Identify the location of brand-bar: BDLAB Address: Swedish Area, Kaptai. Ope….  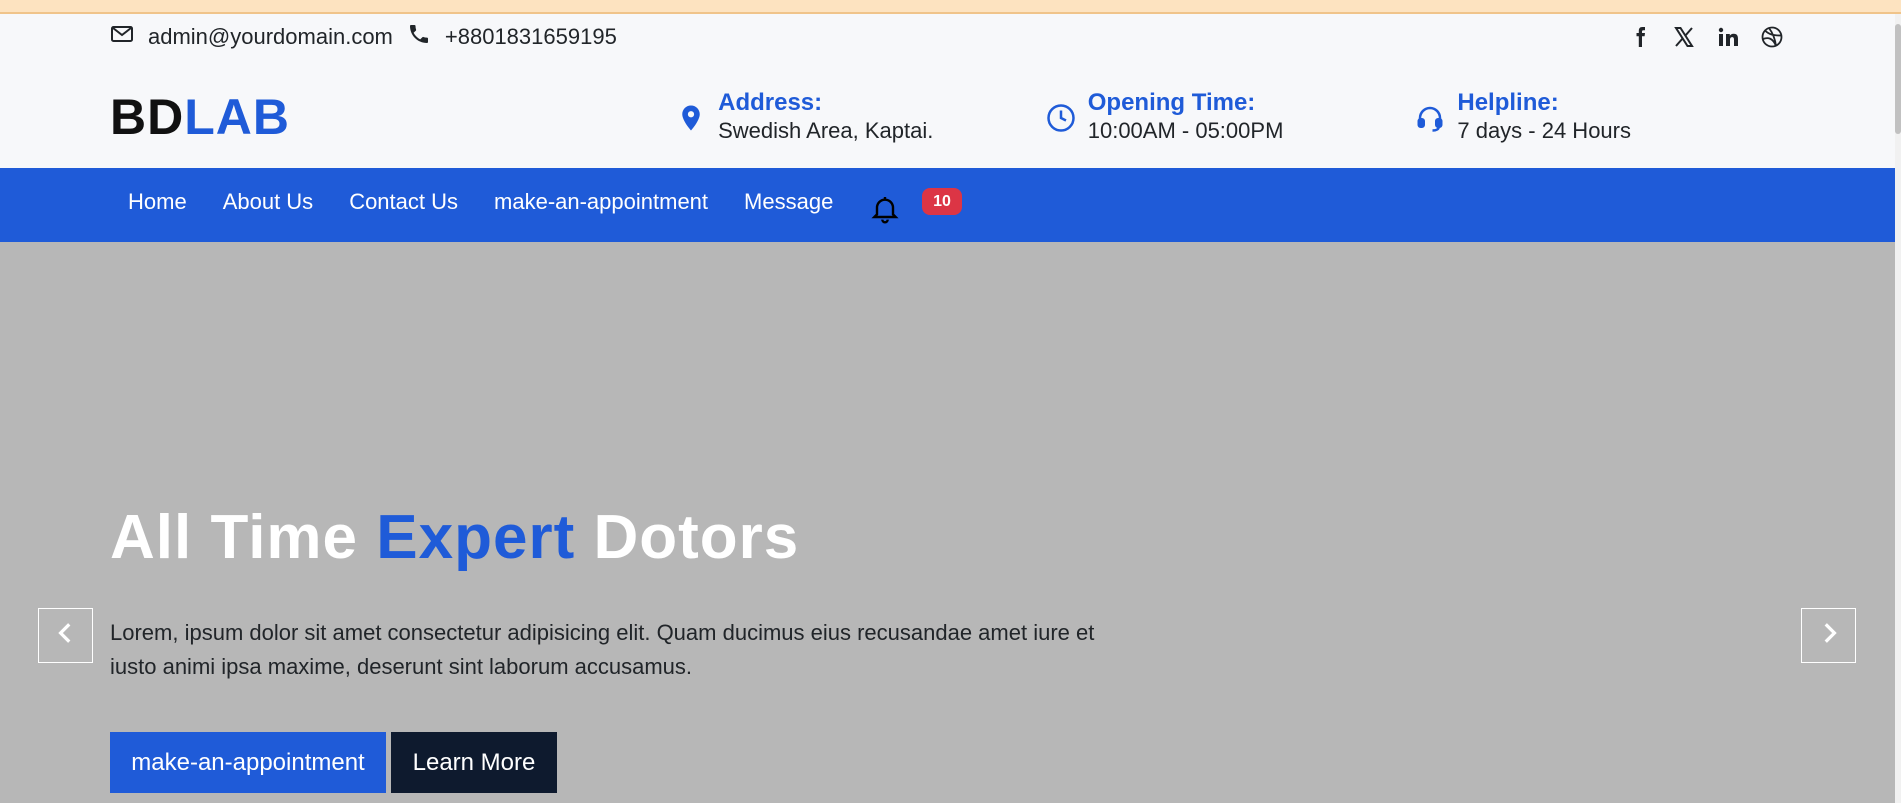
(947, 117).